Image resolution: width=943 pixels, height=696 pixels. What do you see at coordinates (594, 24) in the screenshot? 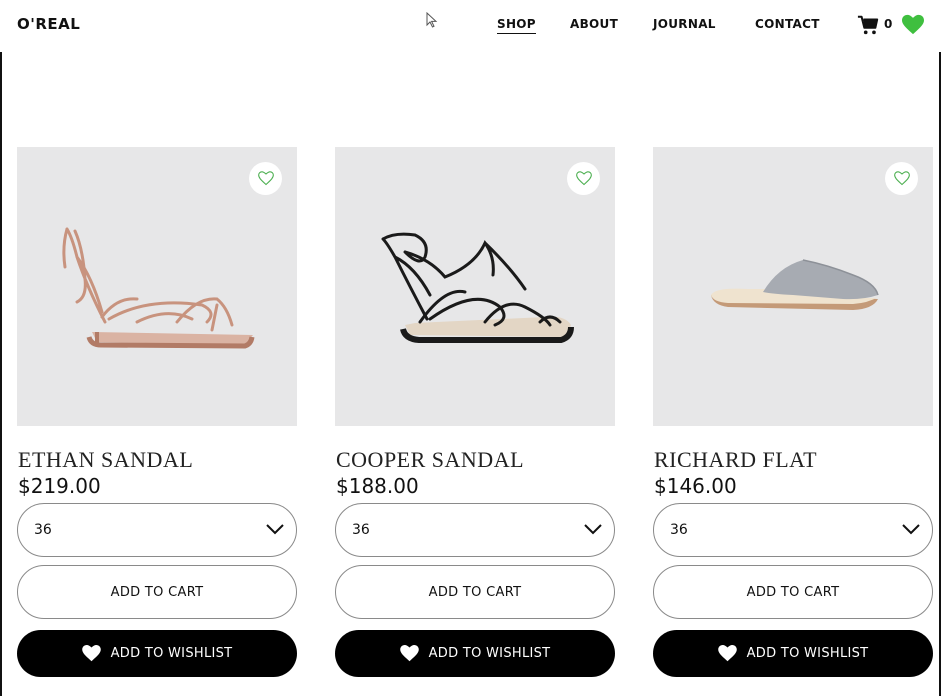
I see `nav-about: ABOUT` at bounding box center [594, 24].